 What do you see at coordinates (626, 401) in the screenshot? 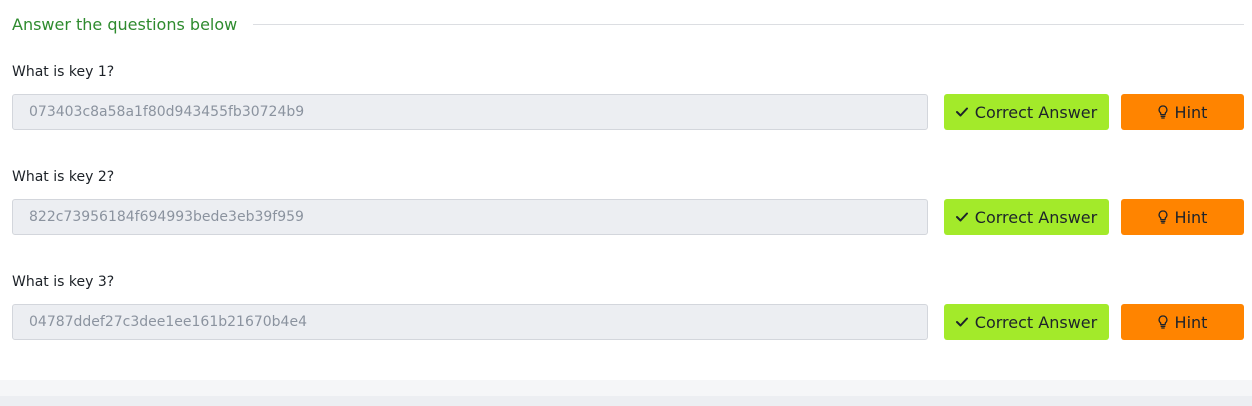
I see `page-background-band` at bounding box center [626, 401].